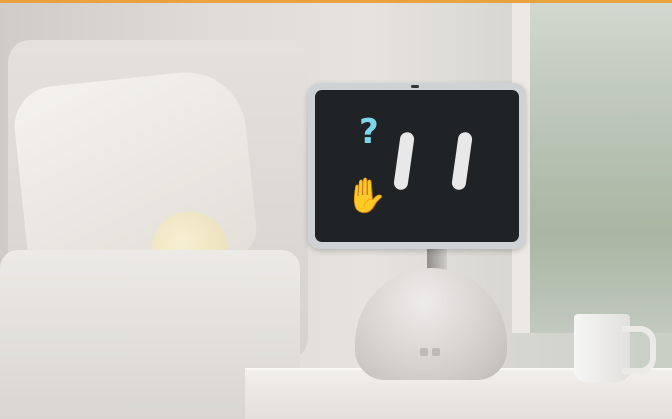 This screenshot has width=672, height=419. What do you see at coordinates (415, 86) in the screenshot?
I see `camera-icon` at bounding box center [415, 86].